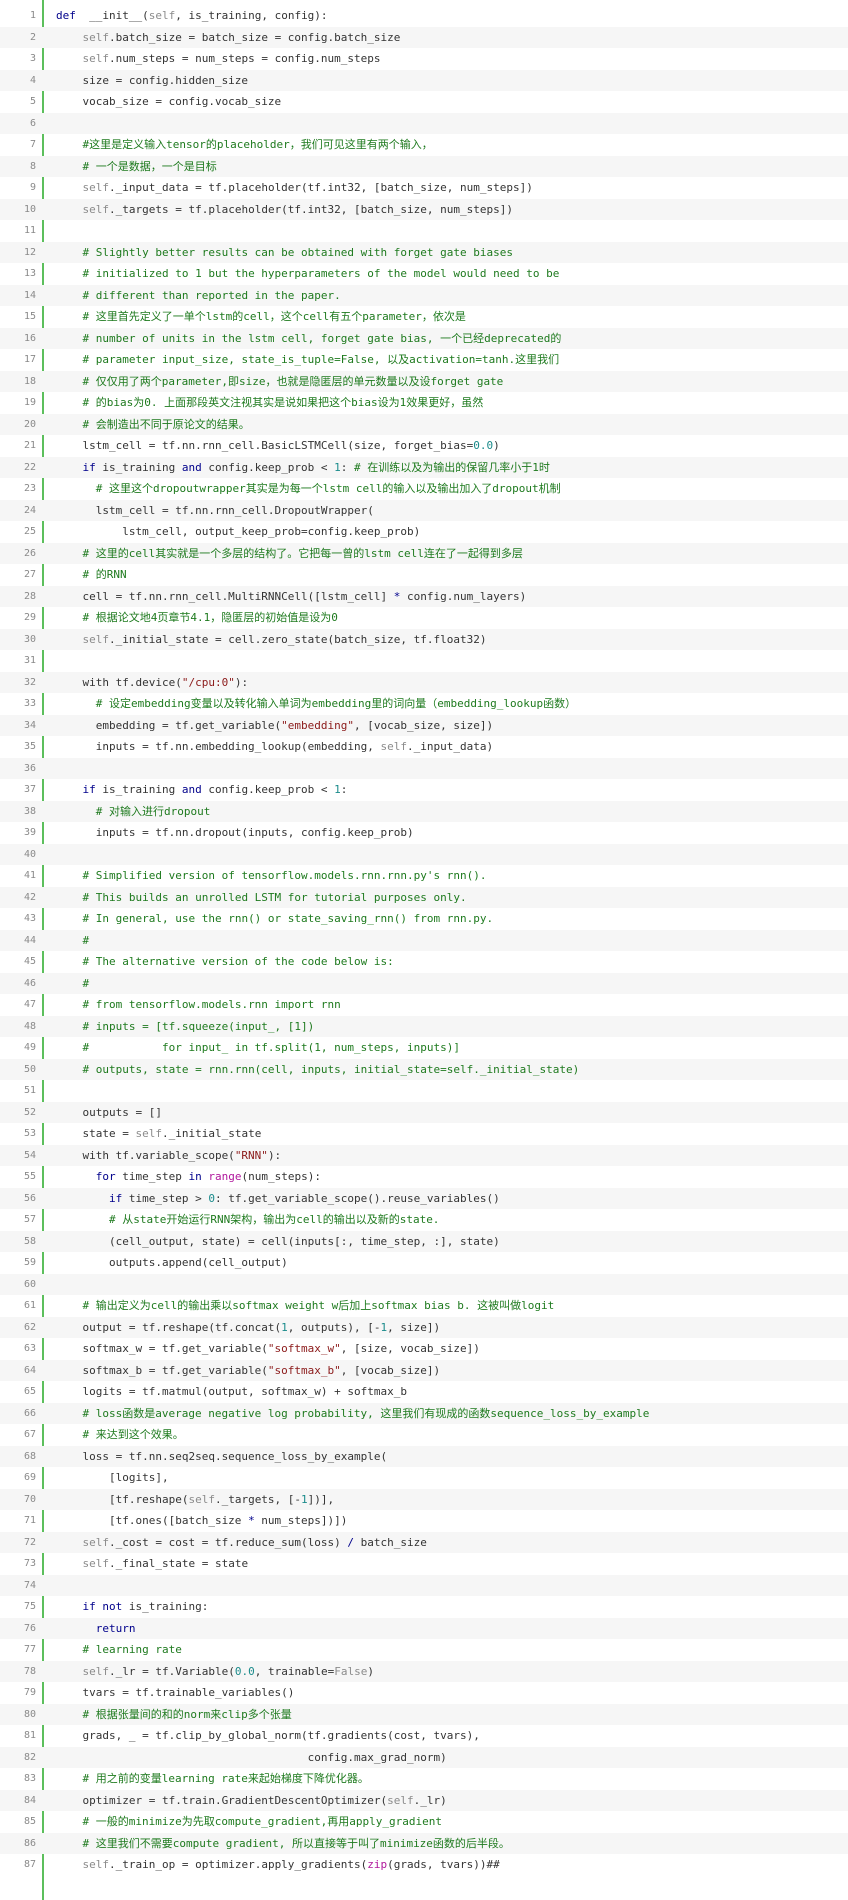  Describe the element at coordinates (102, 1606) in the screenshot. I see `keyword-token: if not` at that location.